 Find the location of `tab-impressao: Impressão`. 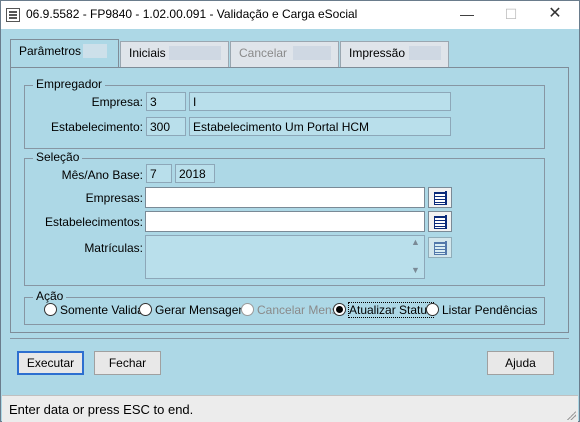

tab-impressao: Impressão is located at coordinates (394, 54).